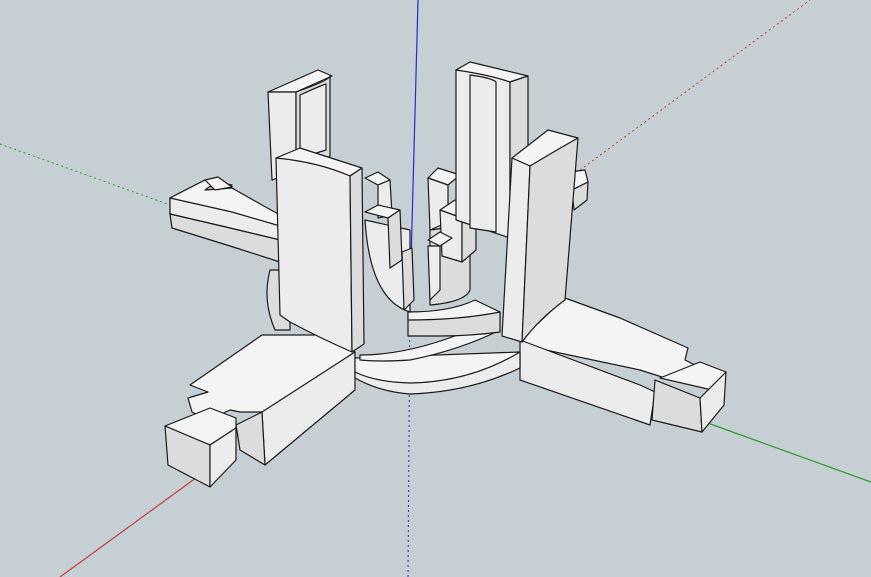  I want to click on front-left-wall, so click(320, 250).